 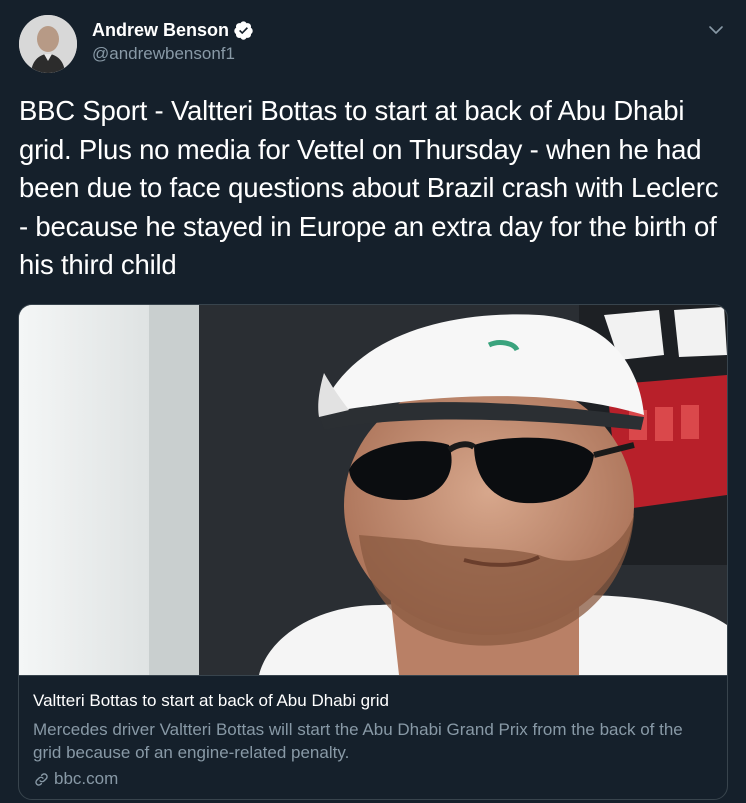 What do you see at coordinates (41, 779) in the screenshot?
I see `link-icon` at bounding box center [41, 779].